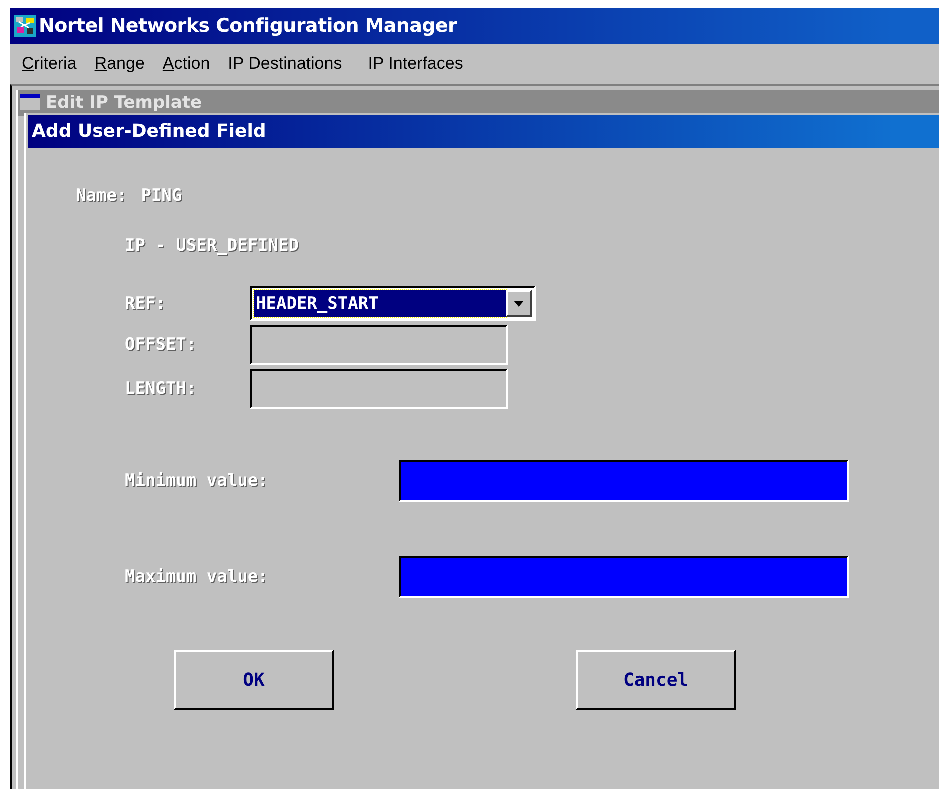  Describe the element at coordinates (161, 196) in the screenshot. I see `name-value: PING` at that location.